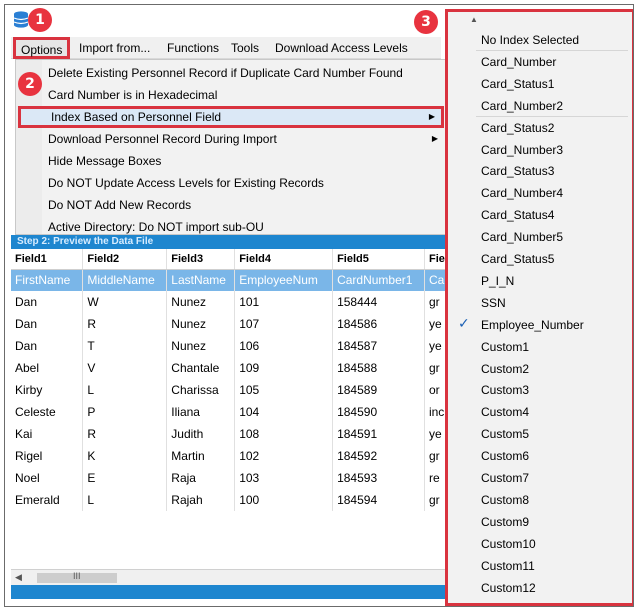 This screenshot has width=638, height=611. Describe the element at coordinates (378, 346) in the screenshot. I see `grid-cell: 184587` at that location.